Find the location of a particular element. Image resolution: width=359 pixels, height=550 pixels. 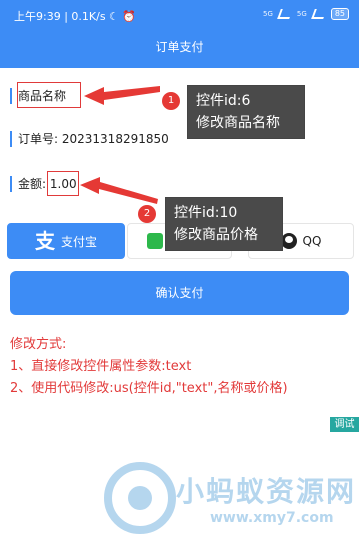

annotation-box-1: 控件id:6 修改商品名称 is located at coordinates (246, 112).